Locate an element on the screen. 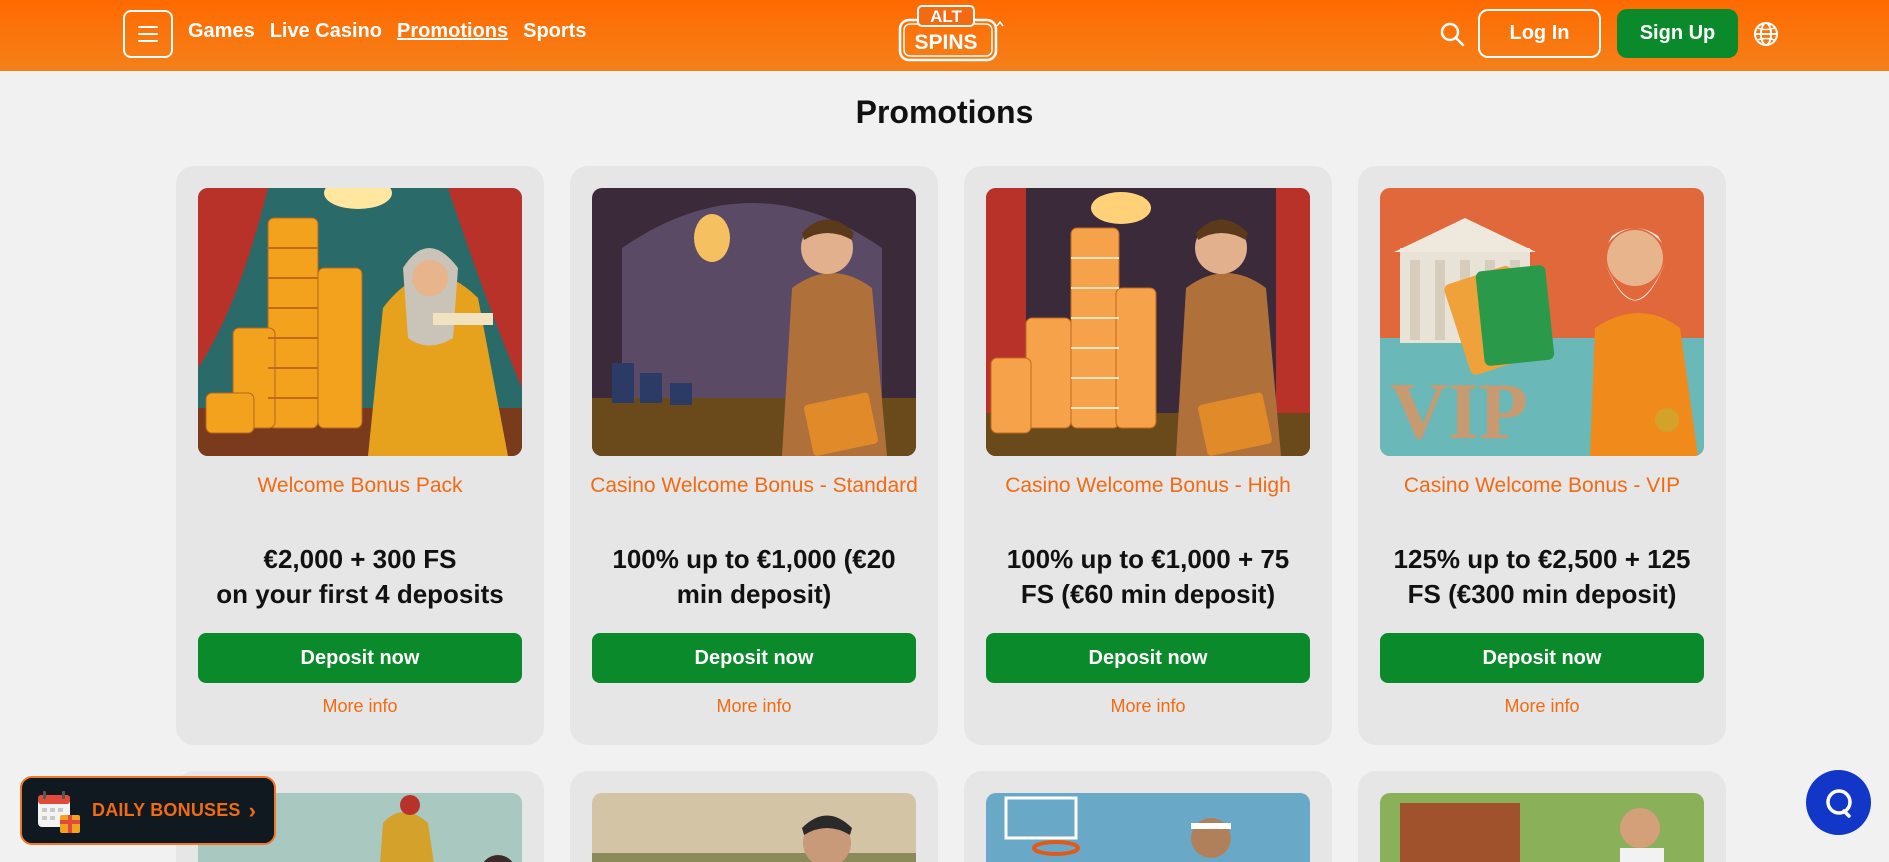 This screenshot has width=1889, height=862. nav-games: Games is located at coordinates (221, 31).